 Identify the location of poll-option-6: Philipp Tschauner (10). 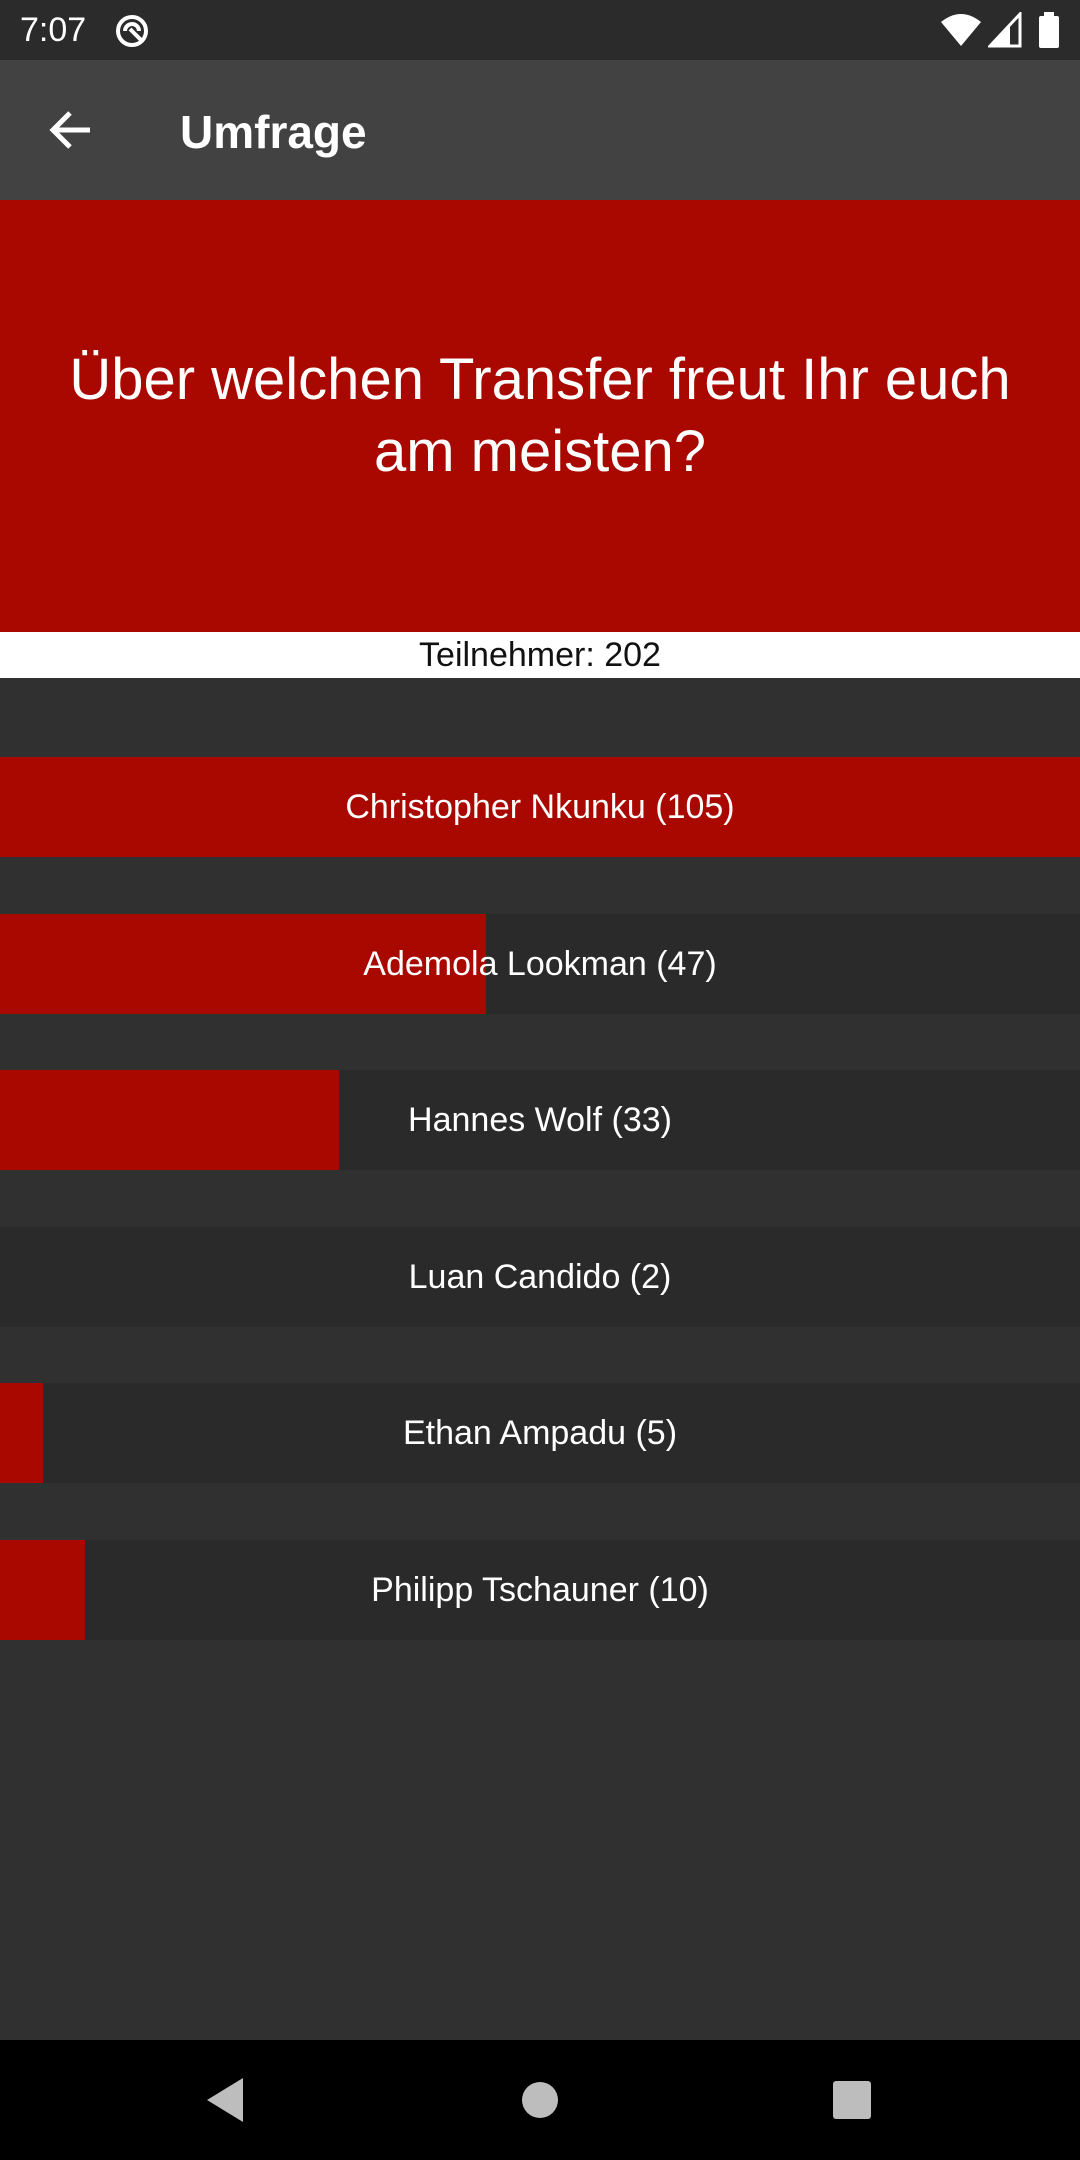
(540, 1590).